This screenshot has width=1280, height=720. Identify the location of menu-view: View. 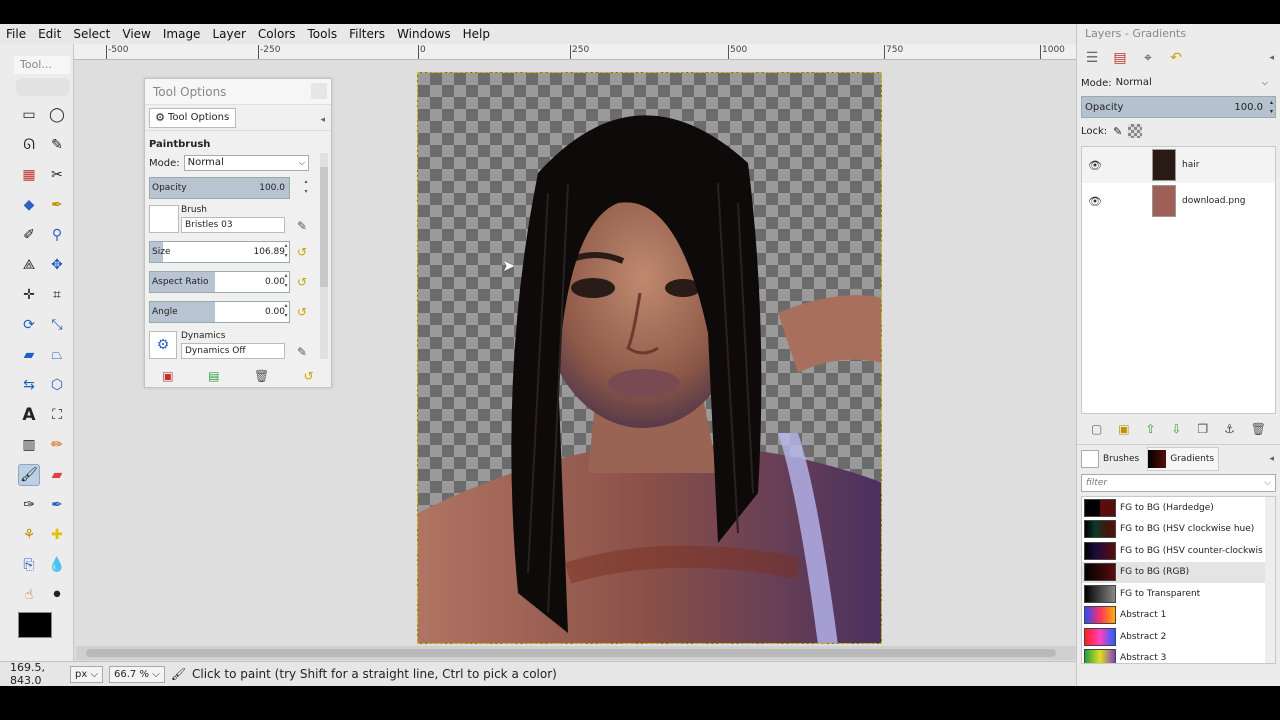
(136, 34).